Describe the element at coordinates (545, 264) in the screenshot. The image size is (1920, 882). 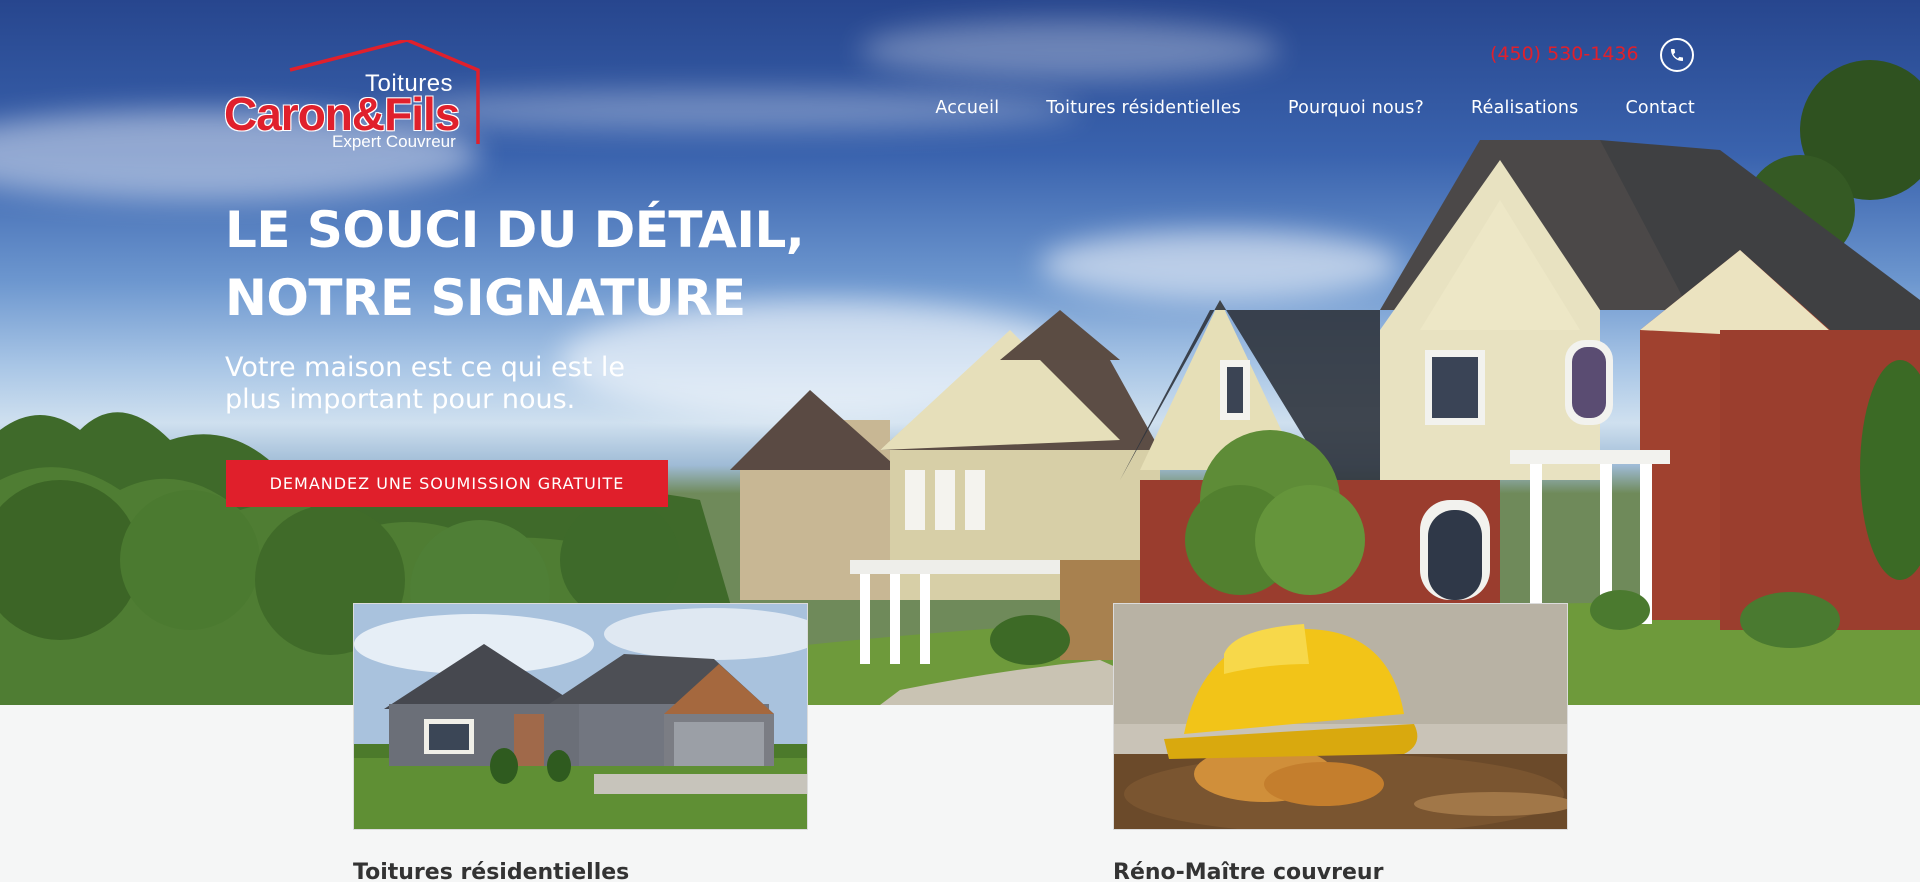
I see `hero-title: LE SOUCI DU DÉTAIL, NOTRE SIGNATURE` at that location.